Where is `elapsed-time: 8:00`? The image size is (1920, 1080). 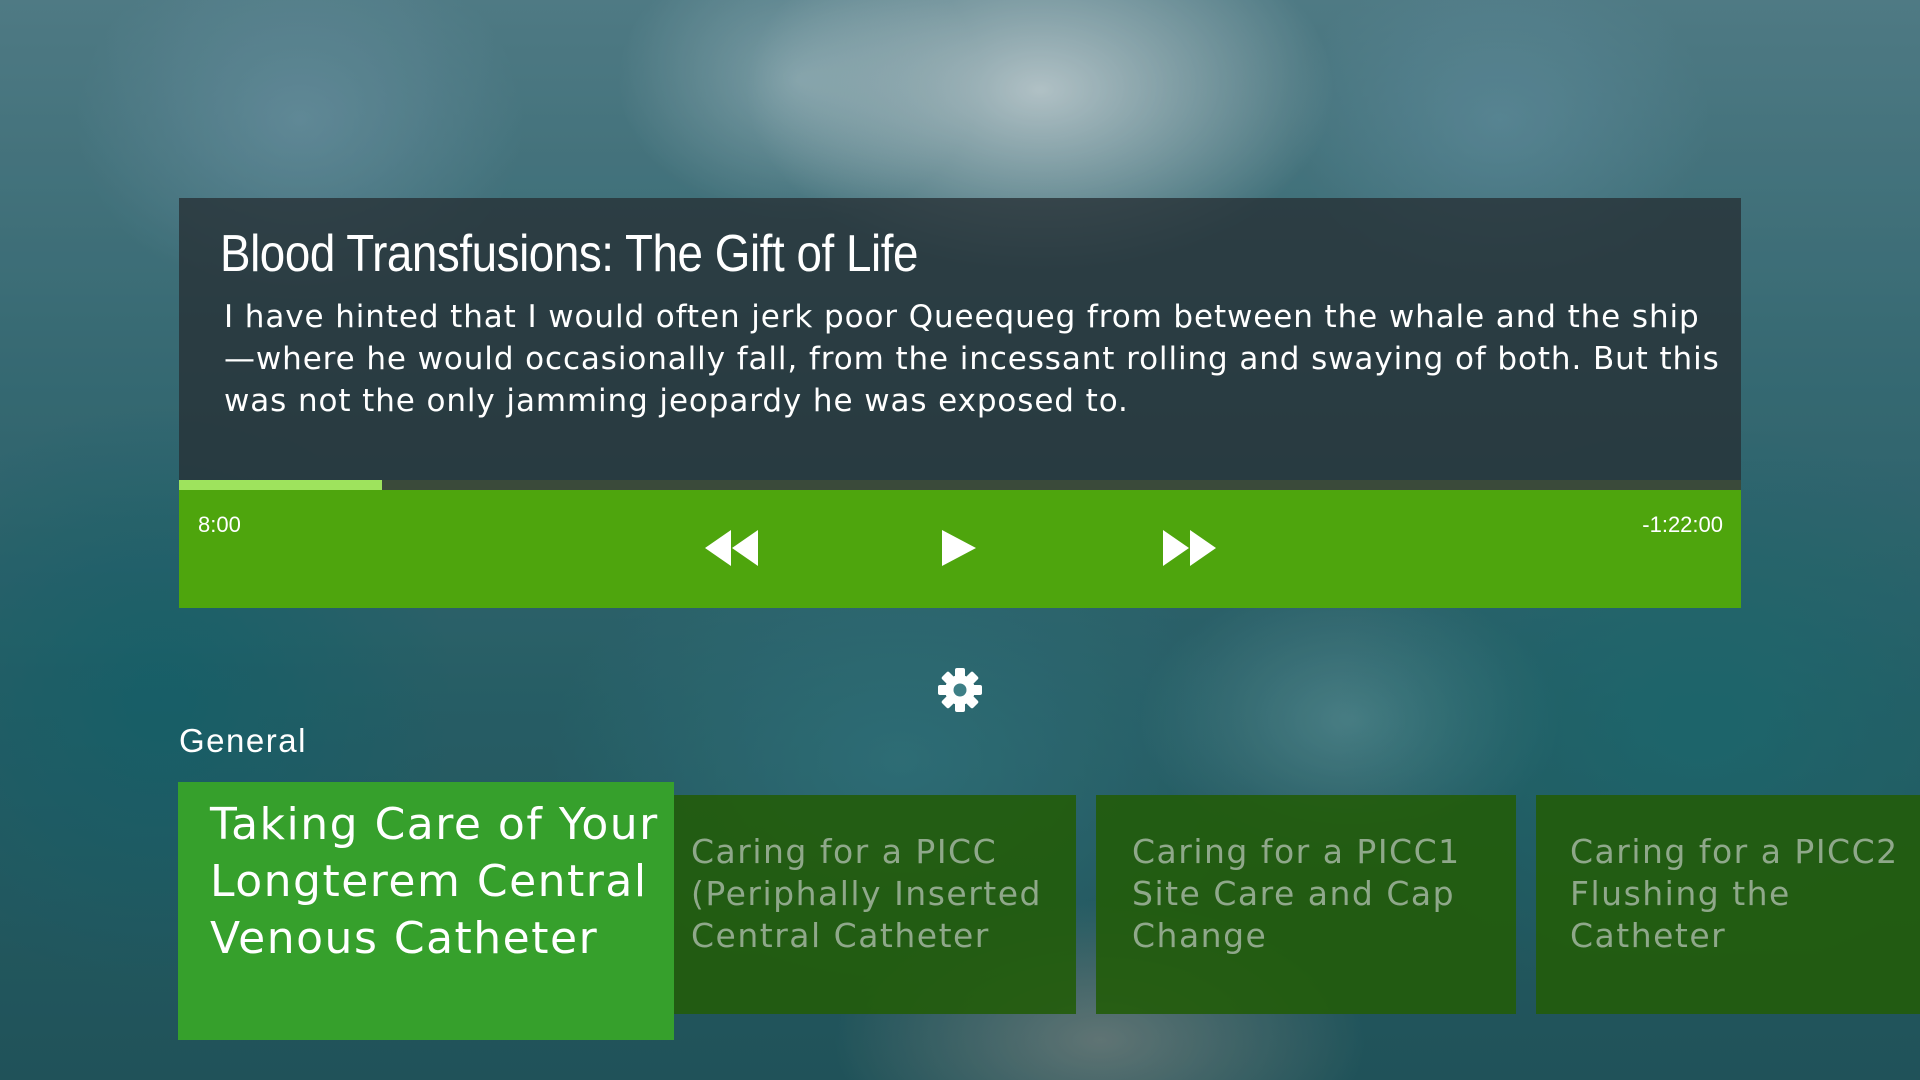
elapsed-time: 8:00 is located at coordinates (219, 524).